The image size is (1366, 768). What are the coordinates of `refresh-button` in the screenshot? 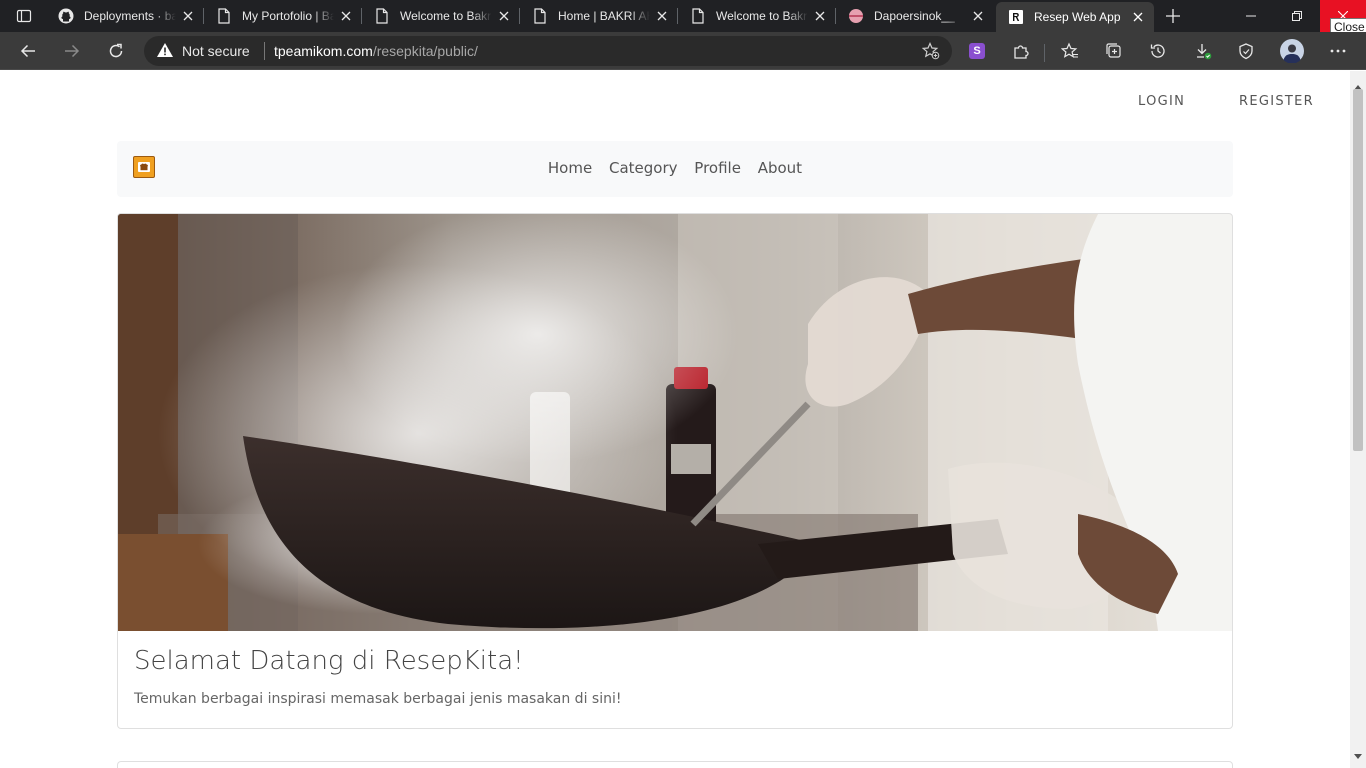 It's located at (116, 51).